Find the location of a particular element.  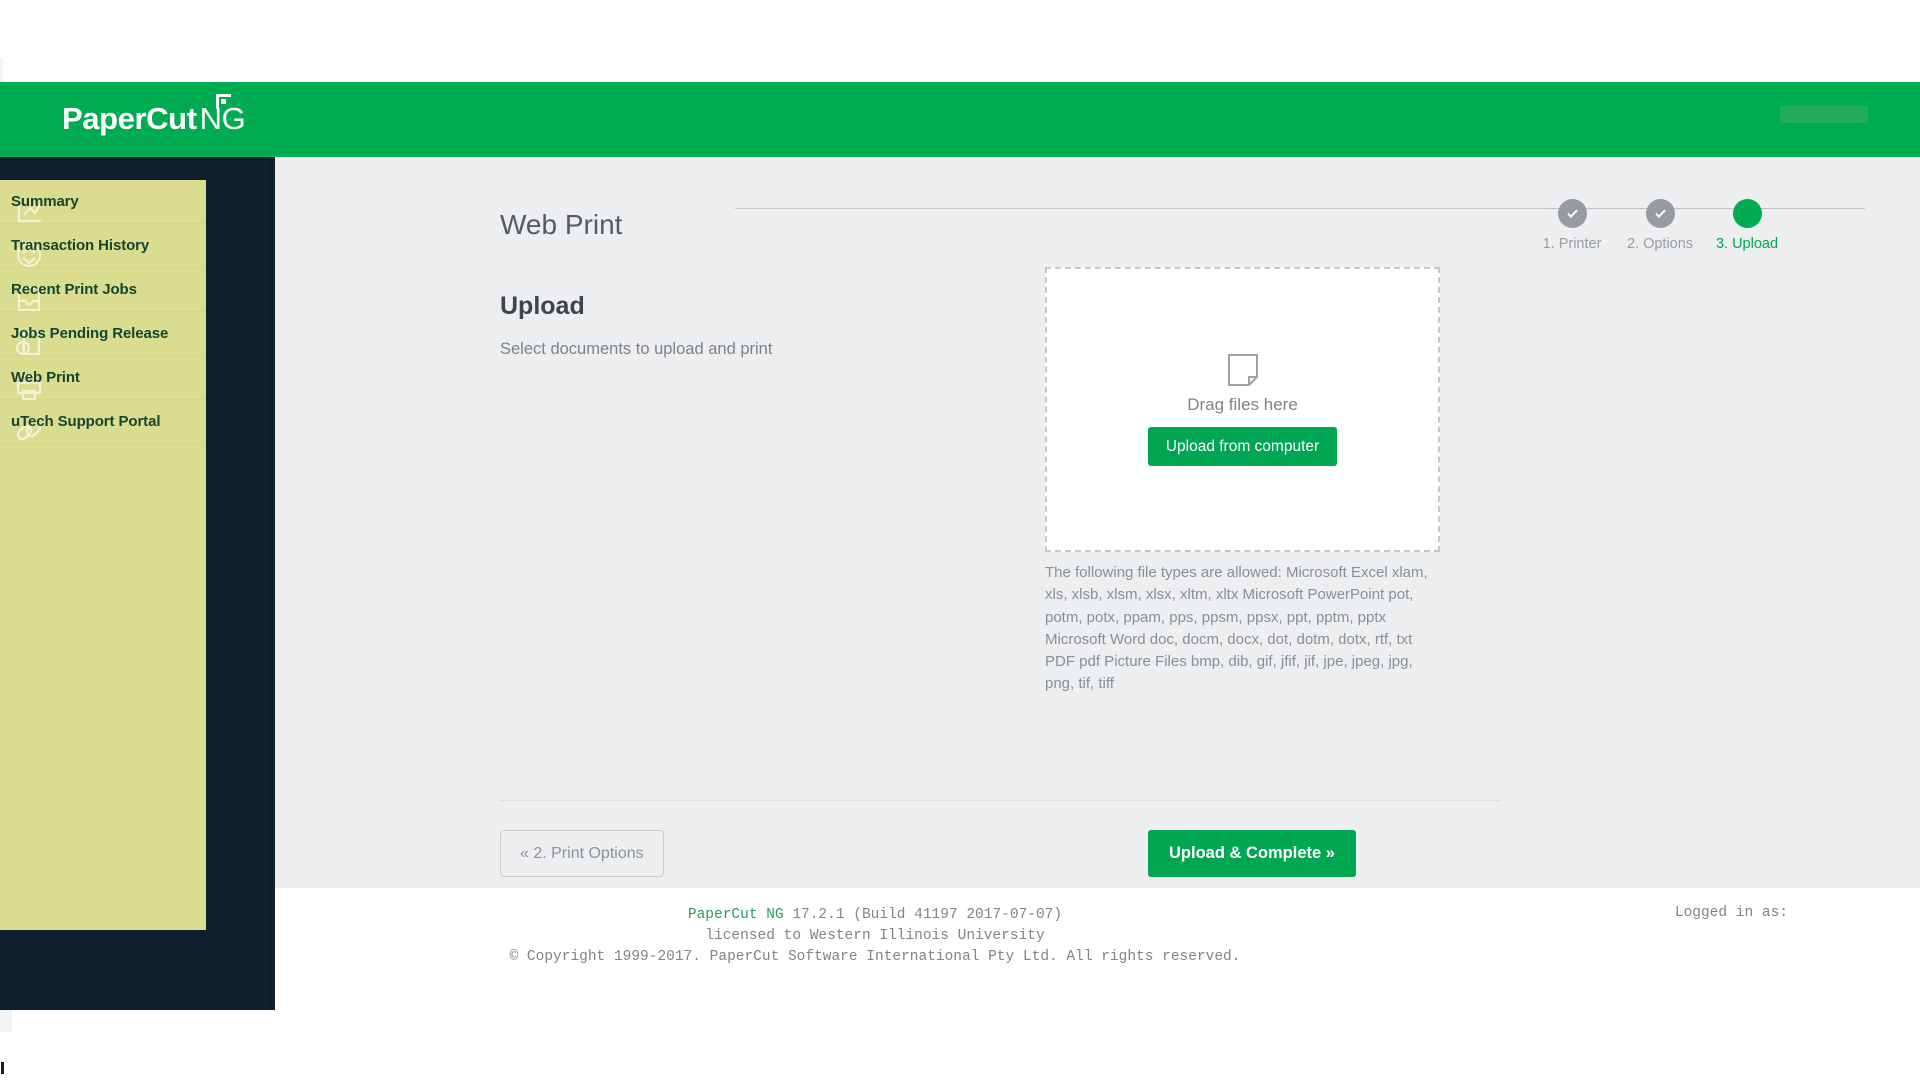

upload-subtitle: Select documents to upload and print is located at coordinates (636, 349).